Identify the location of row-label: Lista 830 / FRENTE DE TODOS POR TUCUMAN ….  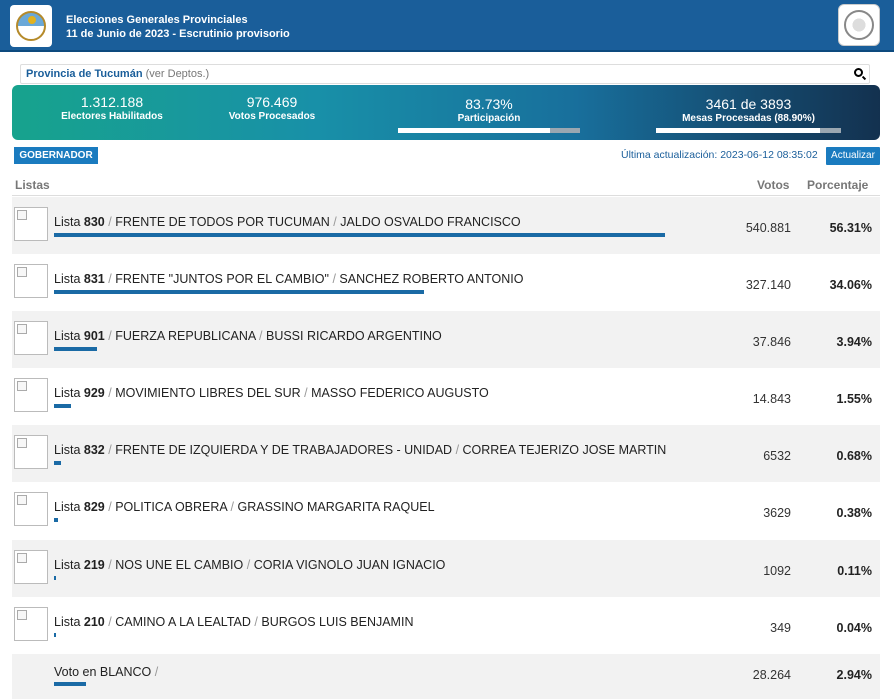
(287, 222).